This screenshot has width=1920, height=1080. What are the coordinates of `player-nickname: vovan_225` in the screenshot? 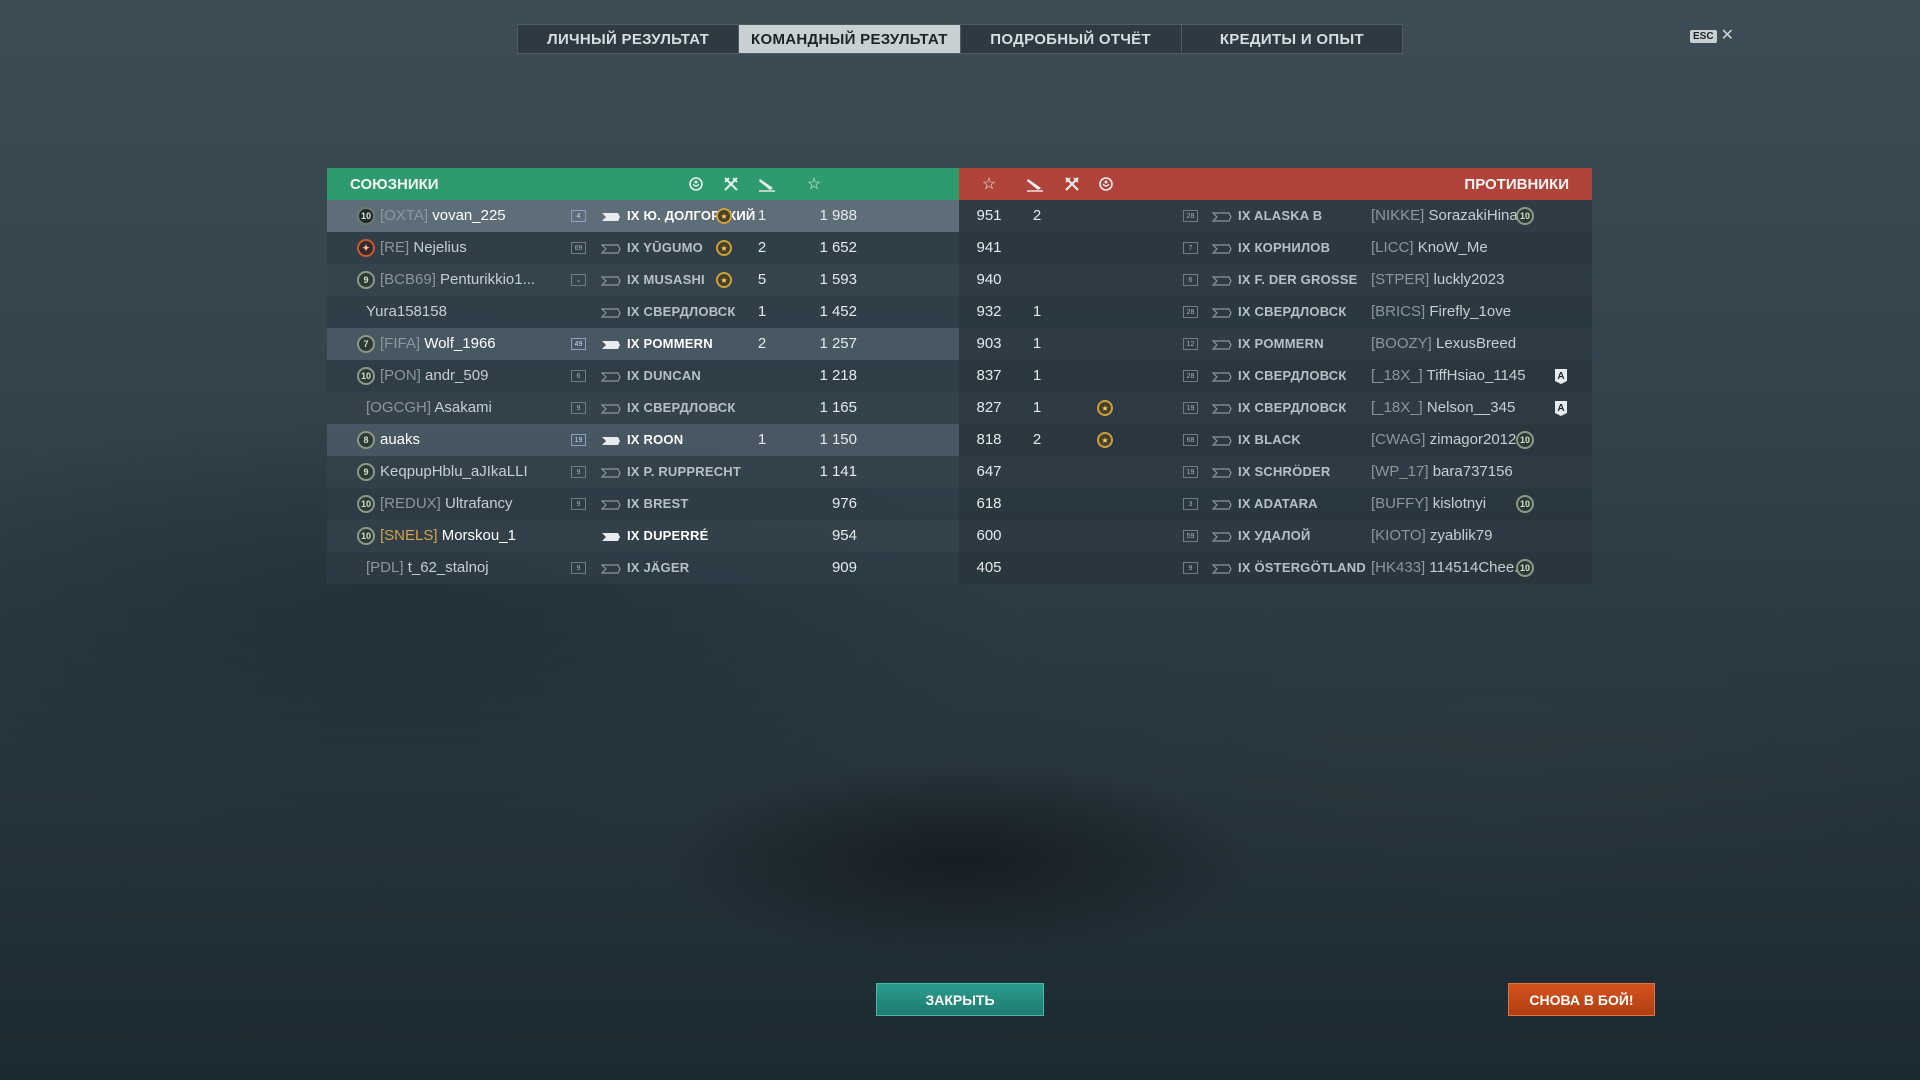 It's located at (469, 215).